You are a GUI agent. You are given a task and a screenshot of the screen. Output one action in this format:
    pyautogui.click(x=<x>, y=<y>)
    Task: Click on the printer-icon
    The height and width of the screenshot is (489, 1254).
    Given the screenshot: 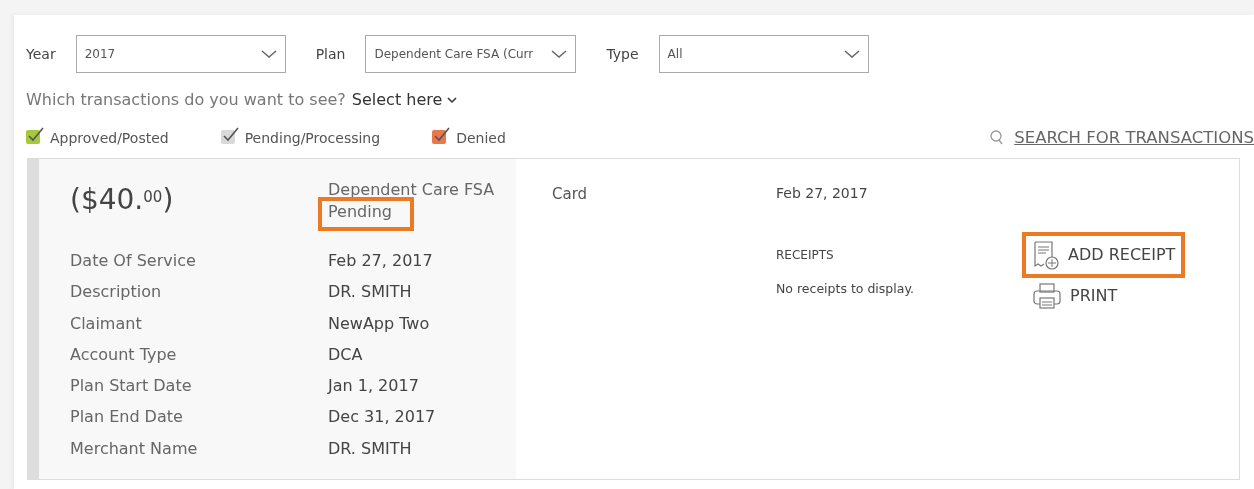 What is the action you would take?
    pyautogui.click(x=1047, y=295)
    